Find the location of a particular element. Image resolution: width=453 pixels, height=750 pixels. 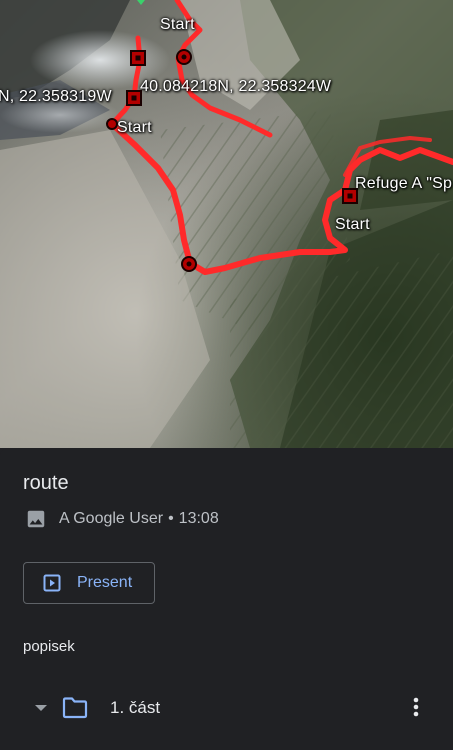

map-label-refuge: Refuge A "Sp is located at coordinates (403, 184).